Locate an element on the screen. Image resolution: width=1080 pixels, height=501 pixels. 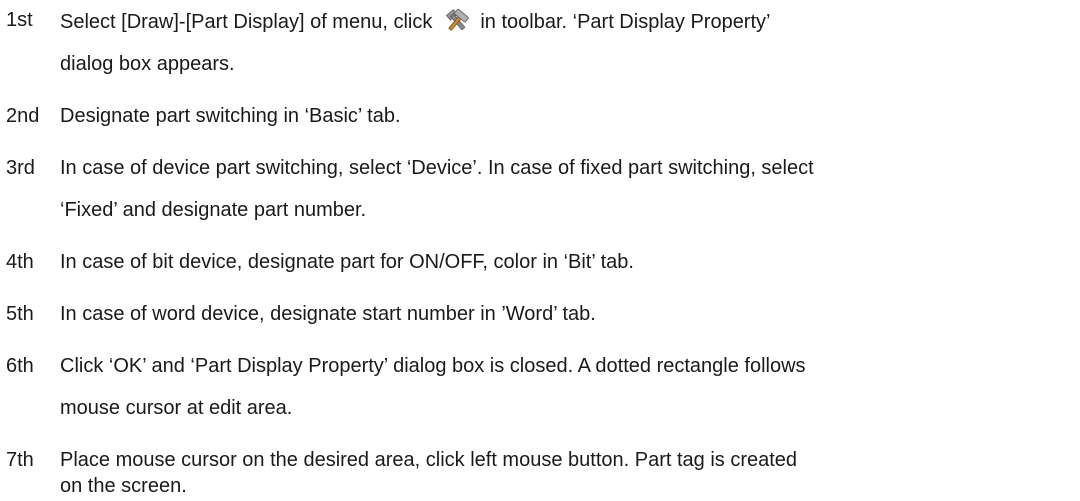
step-number: 7th is located at coordinates (20, 460).